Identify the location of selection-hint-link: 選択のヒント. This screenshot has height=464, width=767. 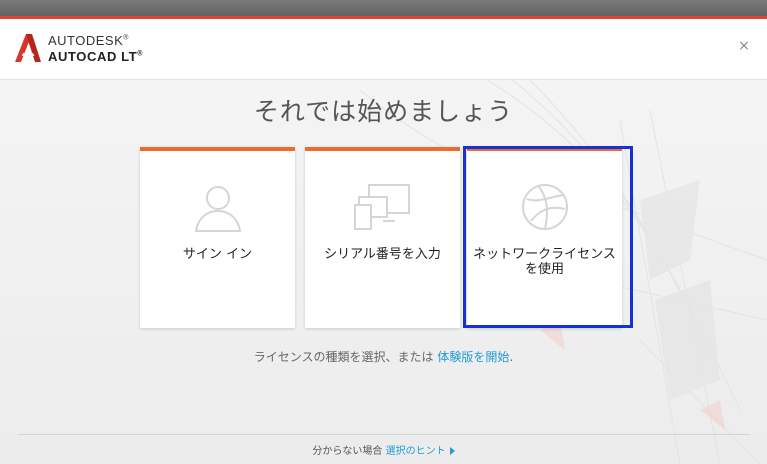
(416, 451).